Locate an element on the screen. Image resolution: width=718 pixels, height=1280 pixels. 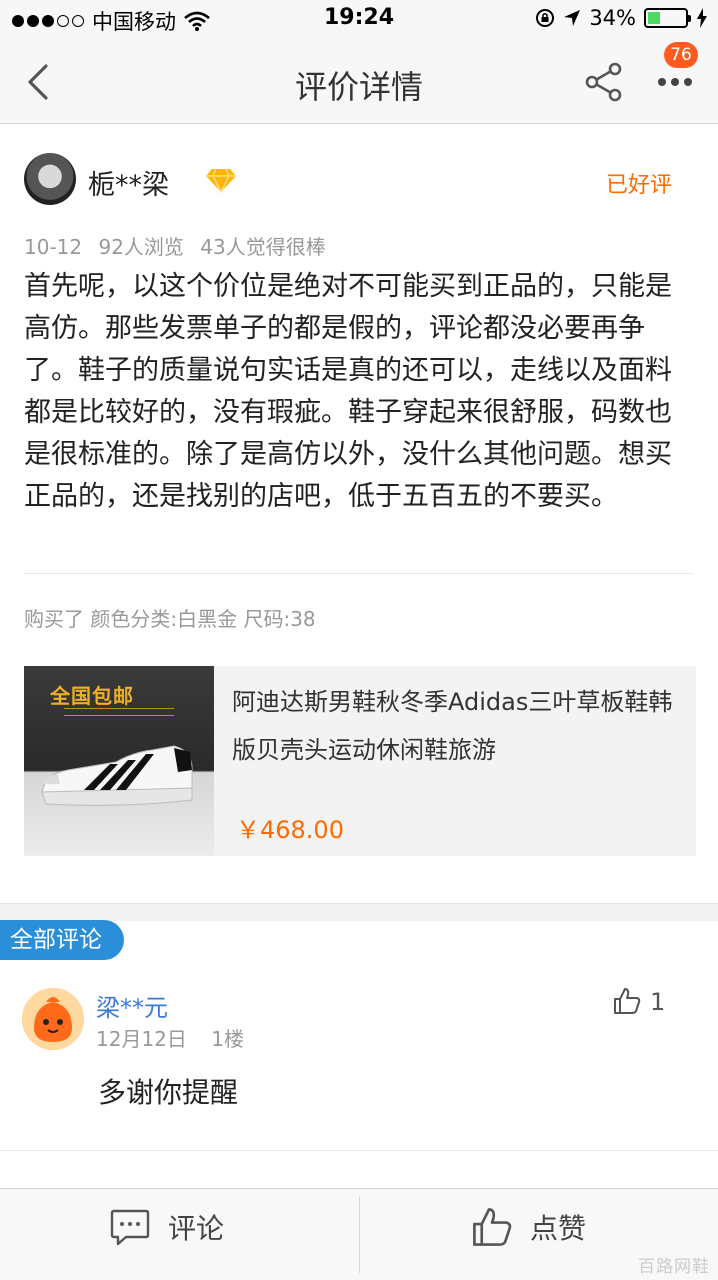
location-icon is located at coordinates (572, 18).